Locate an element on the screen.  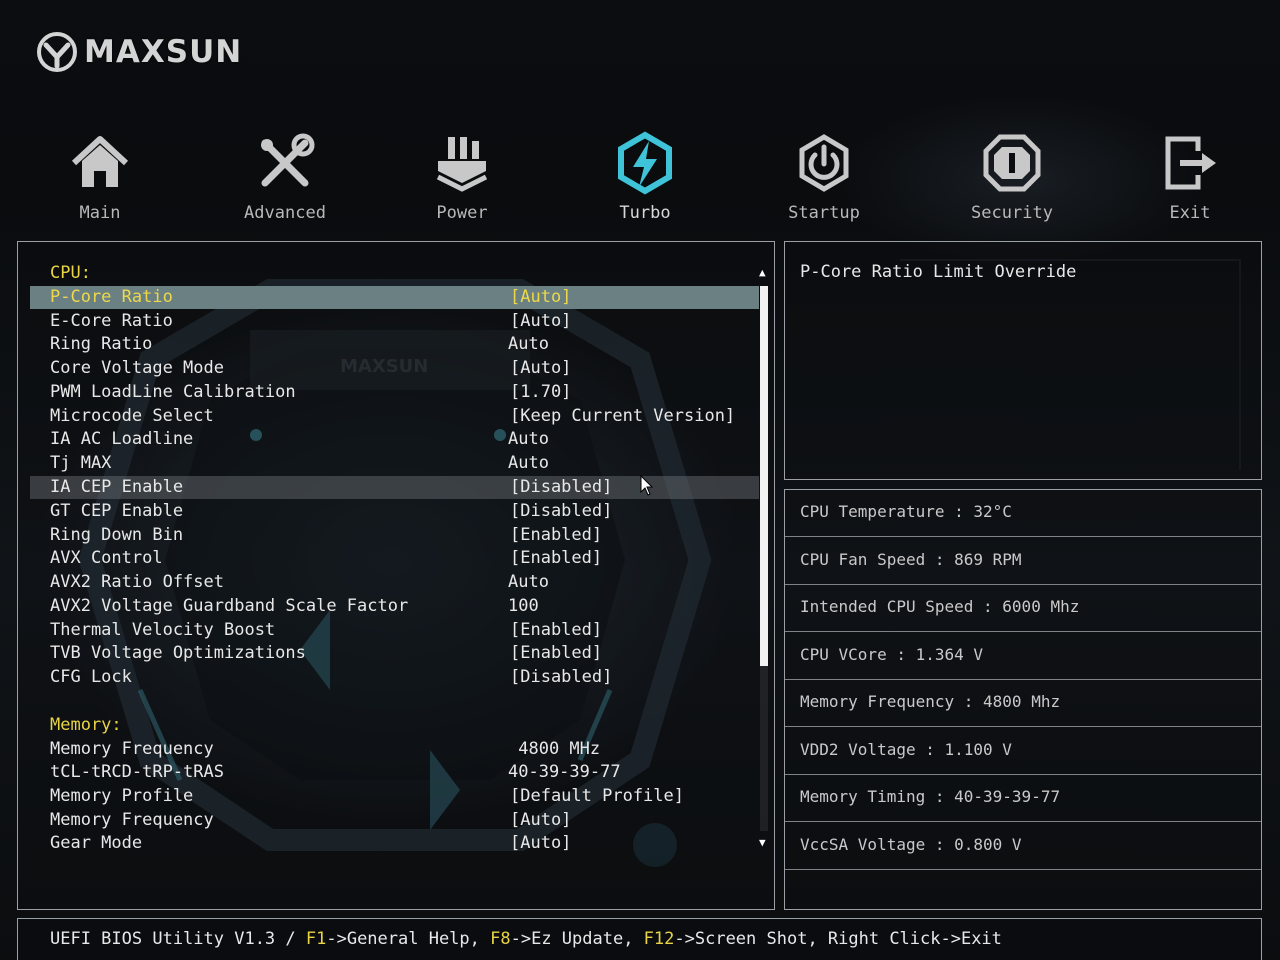
tab-advanced: Advanced is located at coordinates (285, 180).